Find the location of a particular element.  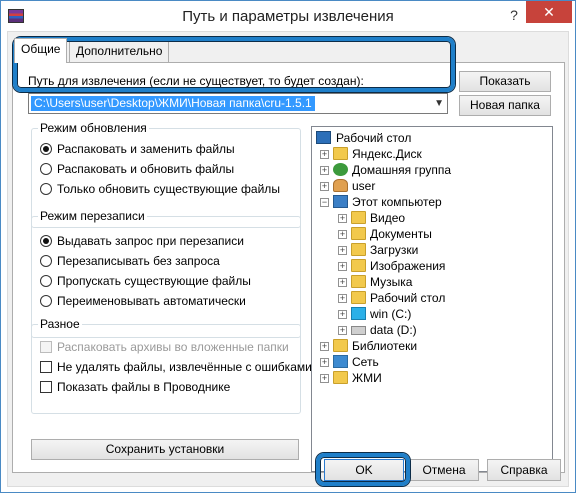

ok-button: OK is located at coordinates (364, 470).